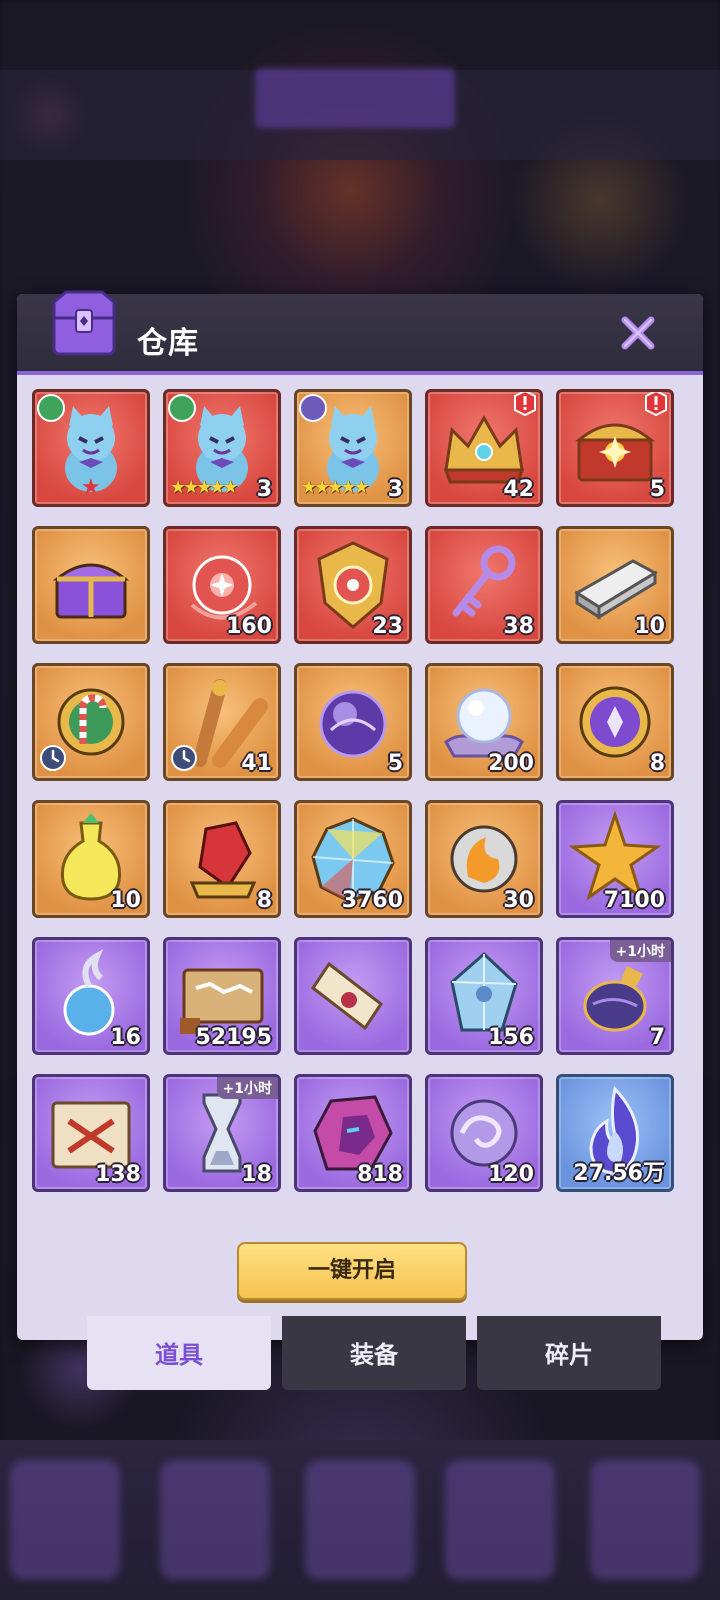 The height and width of the screenshot is (1600, 720). What do you see at coordinates (387, 626) in the screenshot?
I see `item-count: 23` at bounding box center [387, 626].